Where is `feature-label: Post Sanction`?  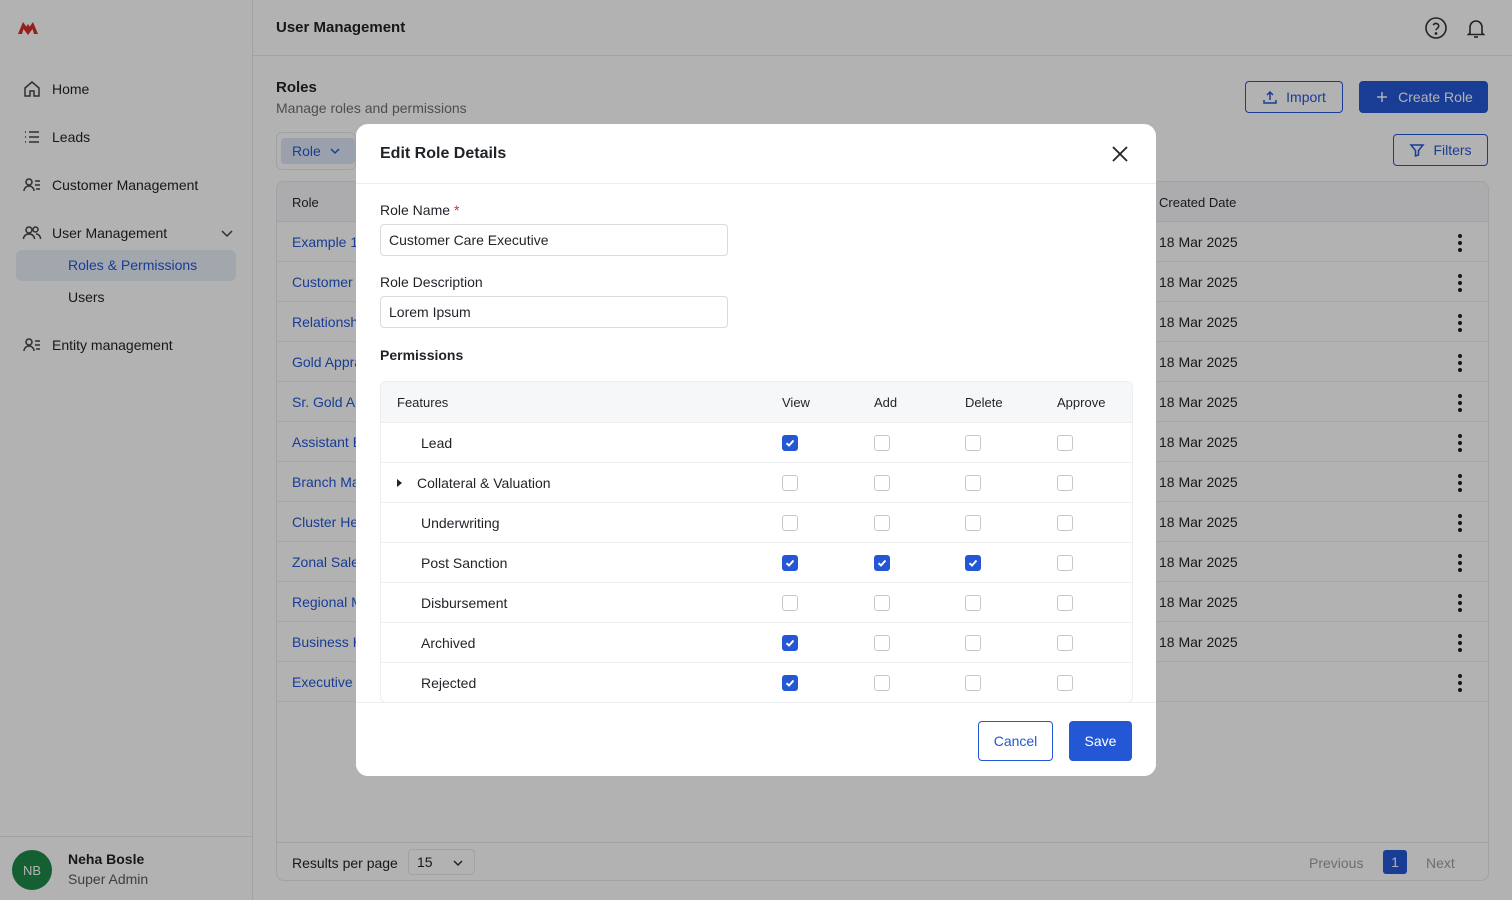 feature-label: Post Sanction is located at coordinates (464, 563).